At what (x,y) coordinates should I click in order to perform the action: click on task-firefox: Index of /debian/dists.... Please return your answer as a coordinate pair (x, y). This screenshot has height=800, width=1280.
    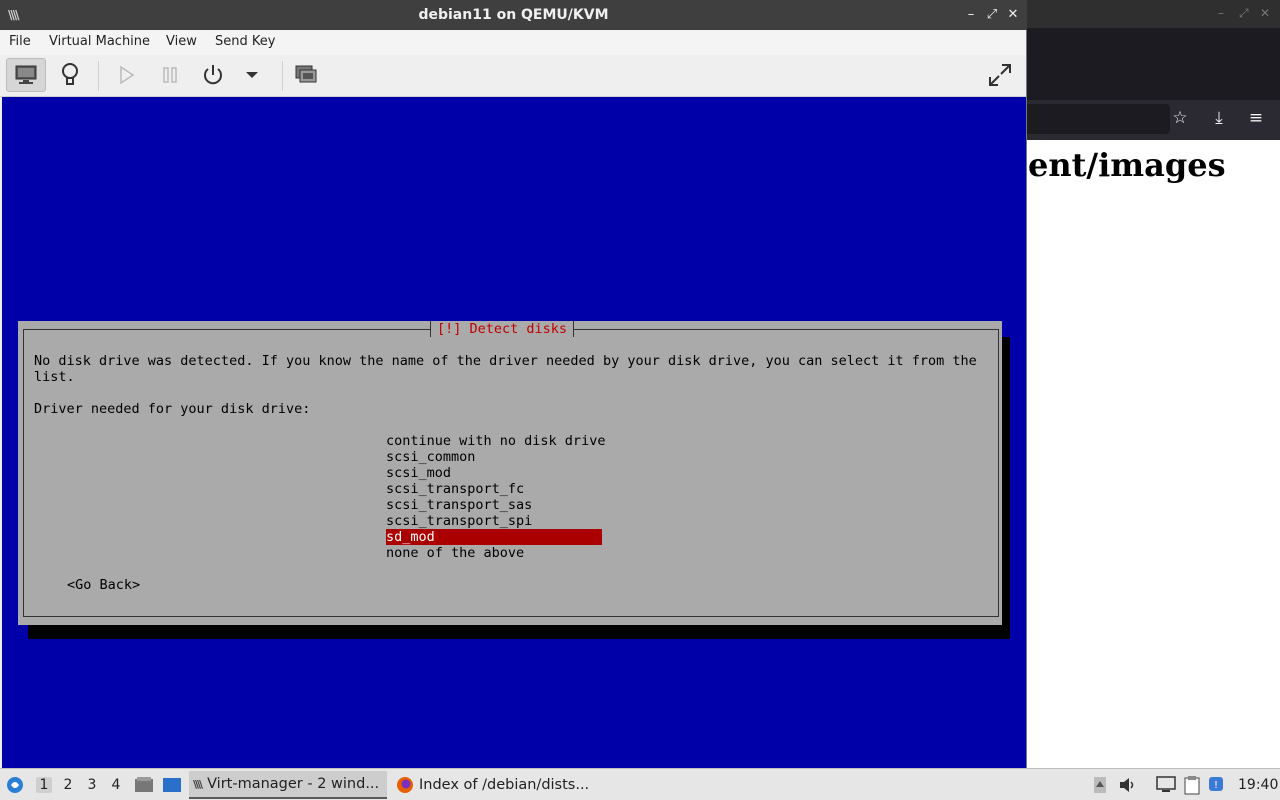
    Looking at the image, I should click on (492, 785).